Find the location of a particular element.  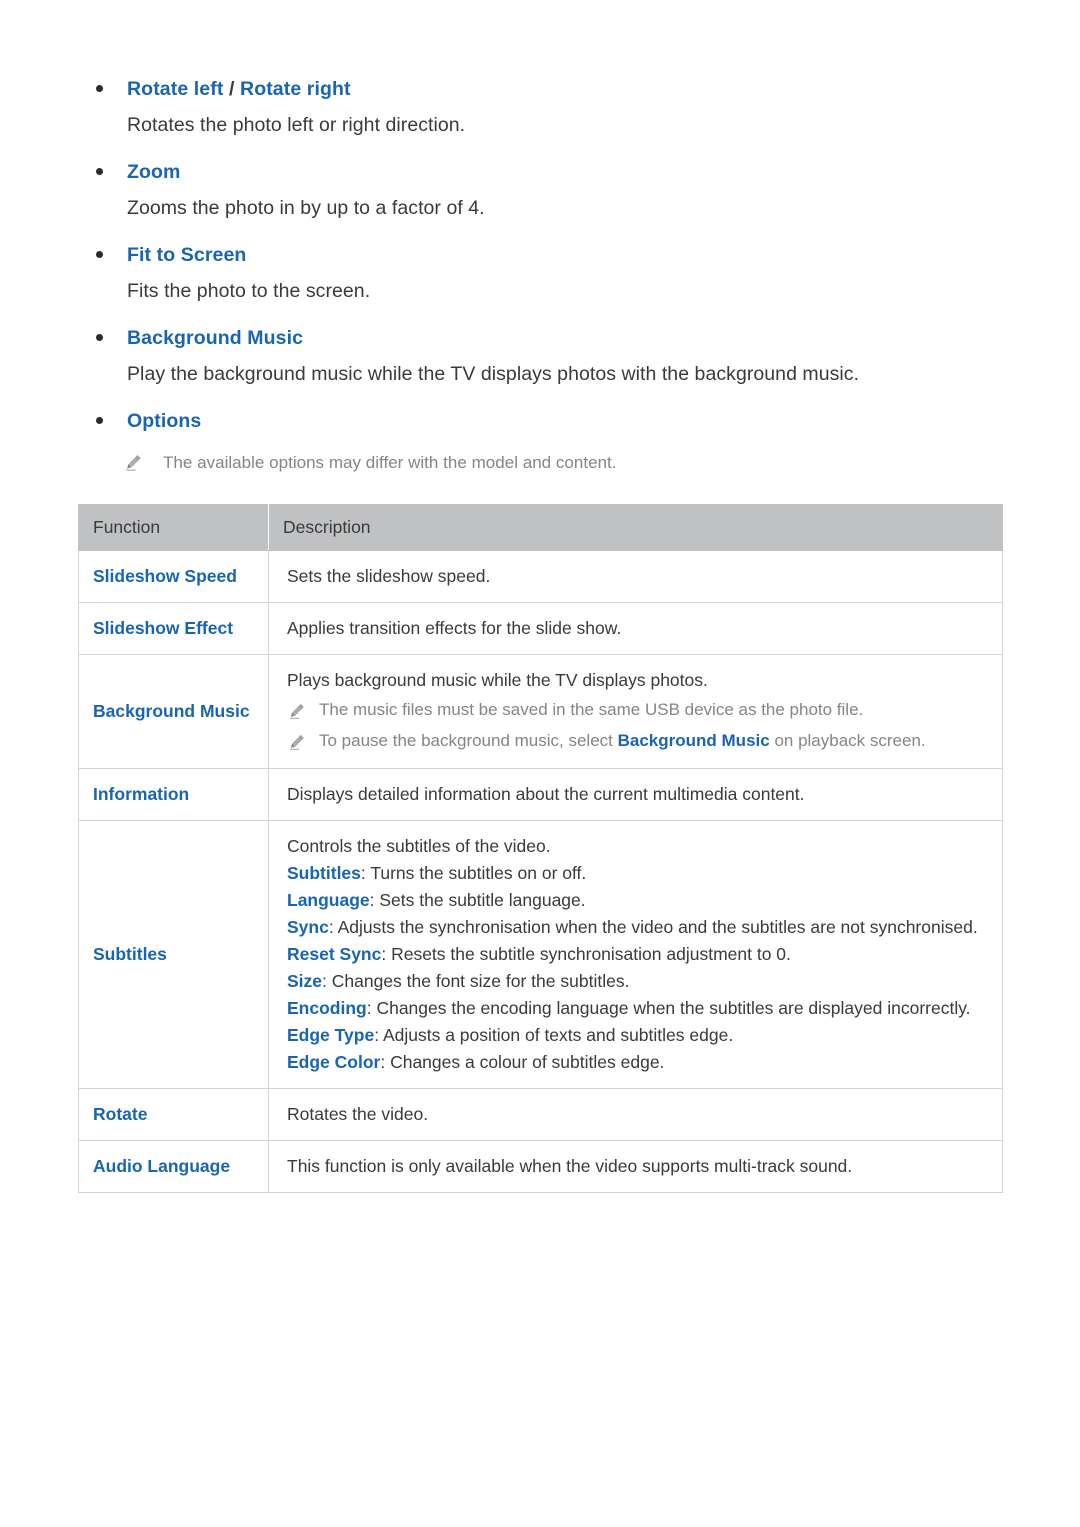

cell-function-slideshow-speed: Slideshow Speed is located at coordinates (173, 576).